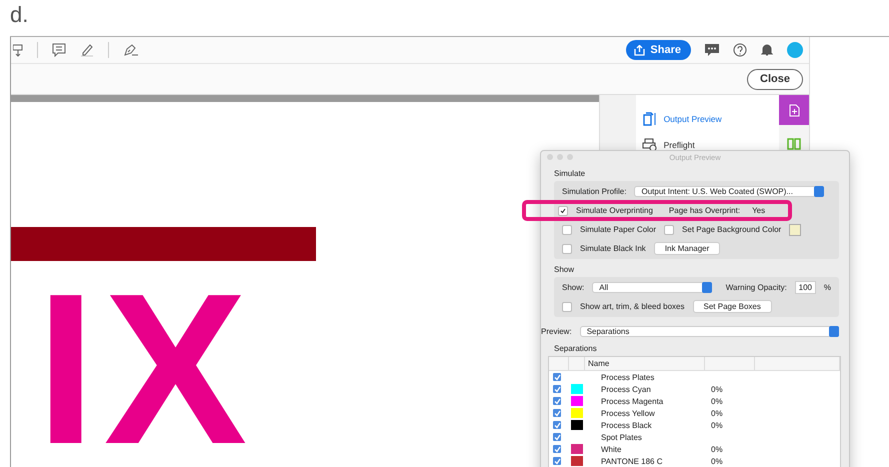 This screenshot has height=467, width=889. I want to click on checkbox-label: Simulate Black Ink, so click(613, 248).